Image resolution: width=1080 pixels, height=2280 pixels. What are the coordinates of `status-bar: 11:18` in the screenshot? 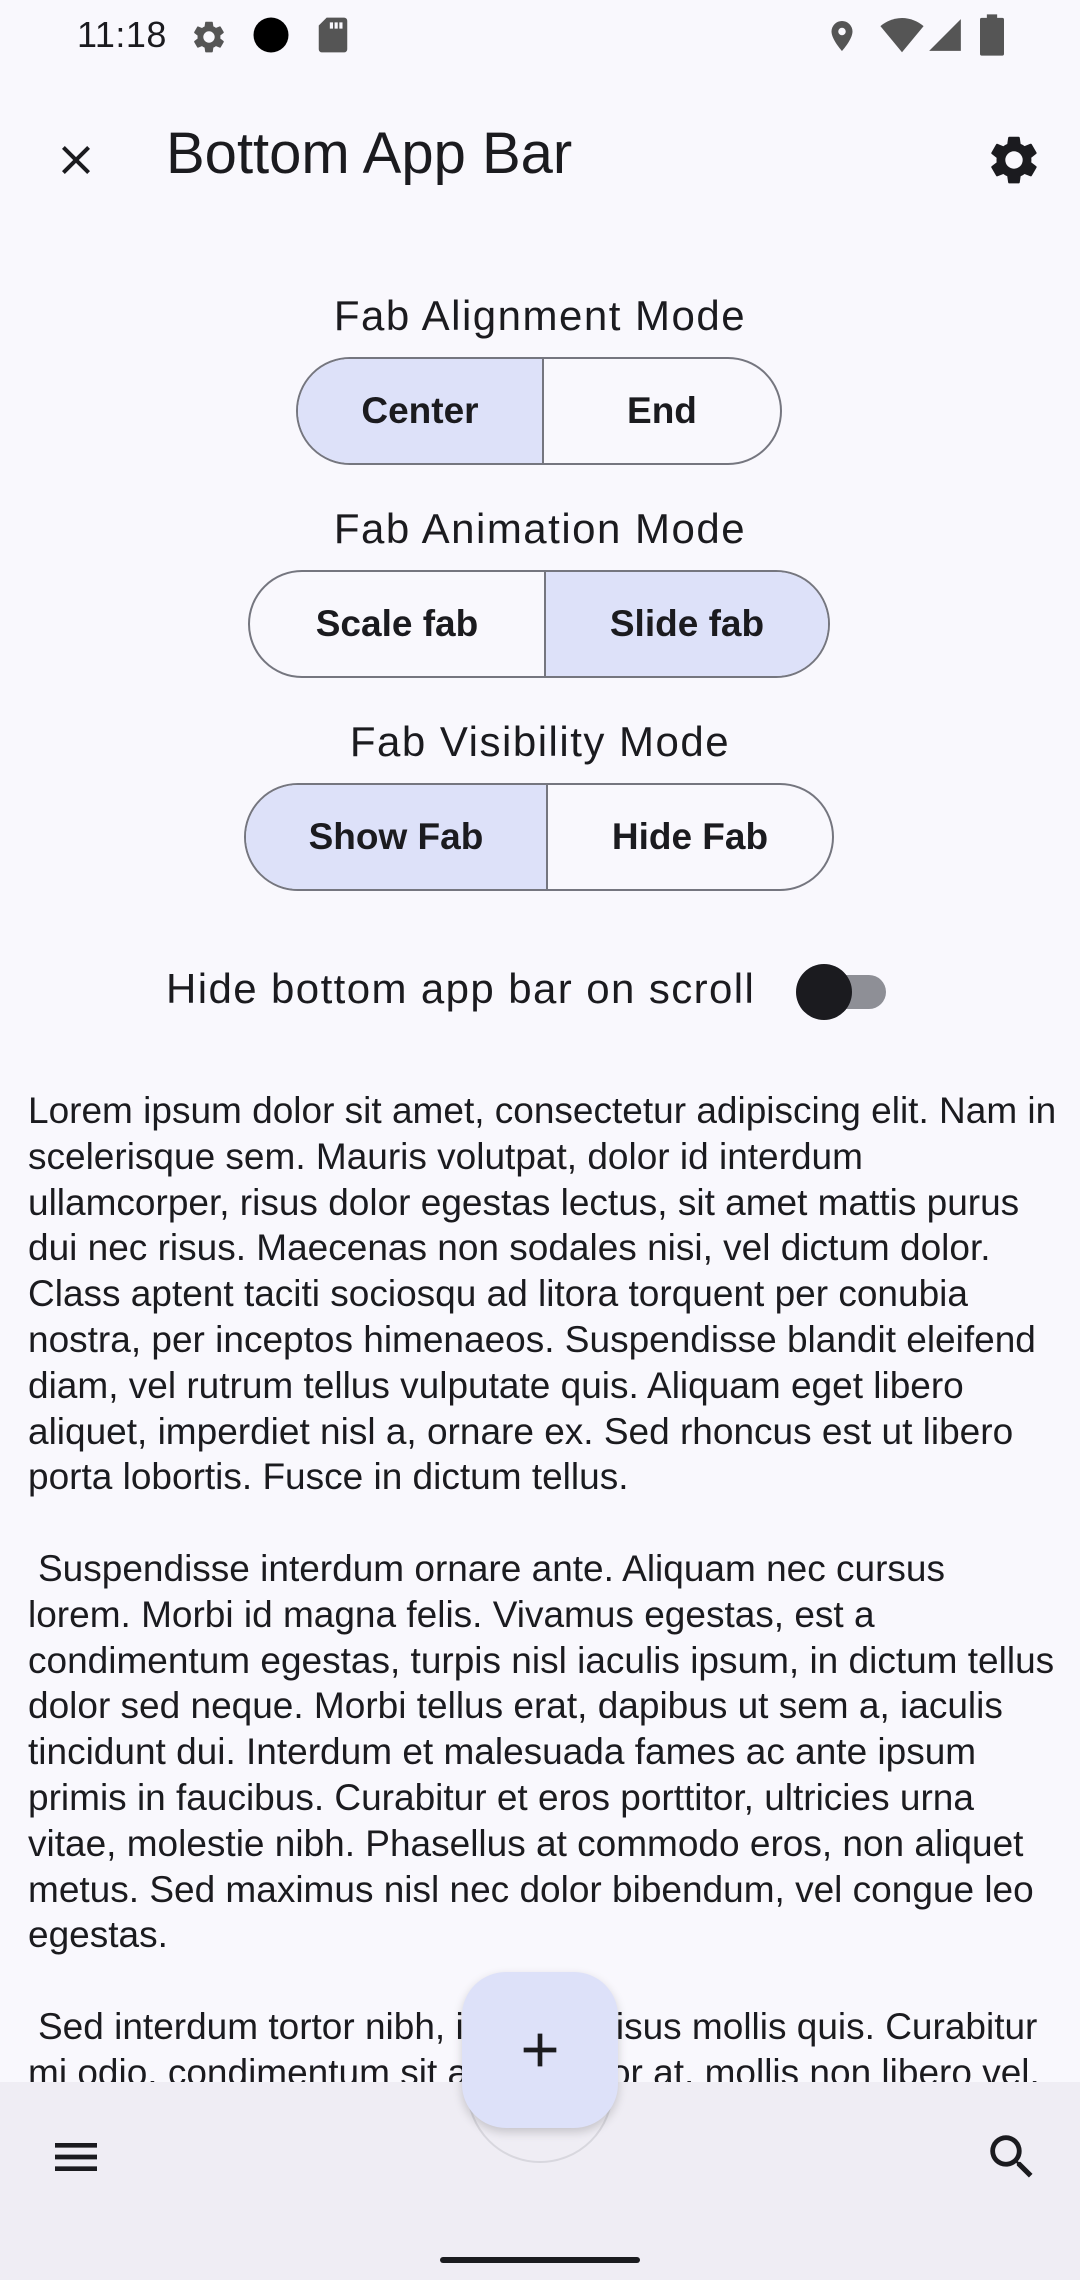 It's located at (540, 35).